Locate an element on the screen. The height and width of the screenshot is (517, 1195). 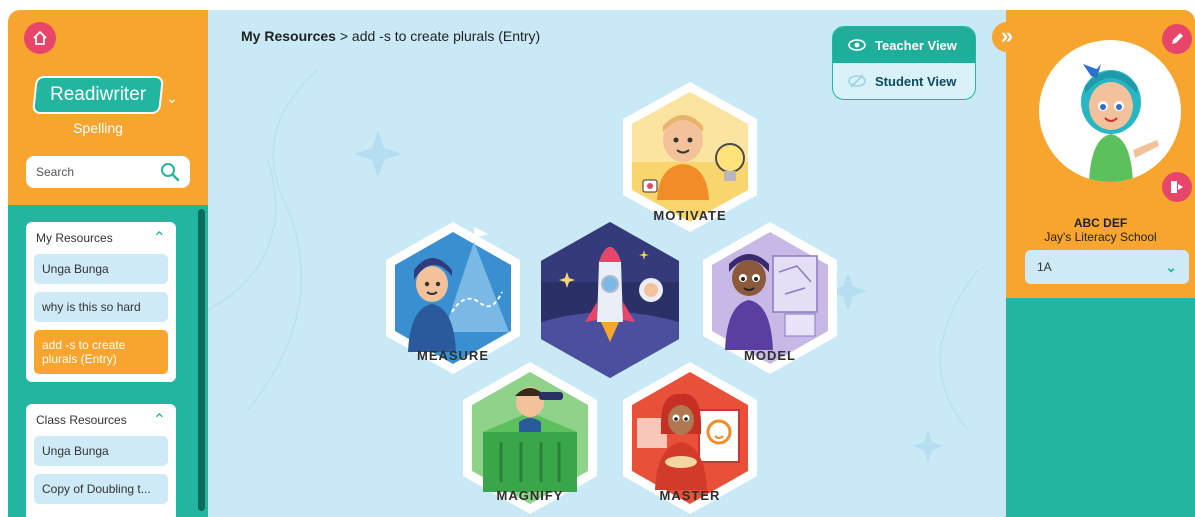
logout-button is located at coordinates (1177, 187).